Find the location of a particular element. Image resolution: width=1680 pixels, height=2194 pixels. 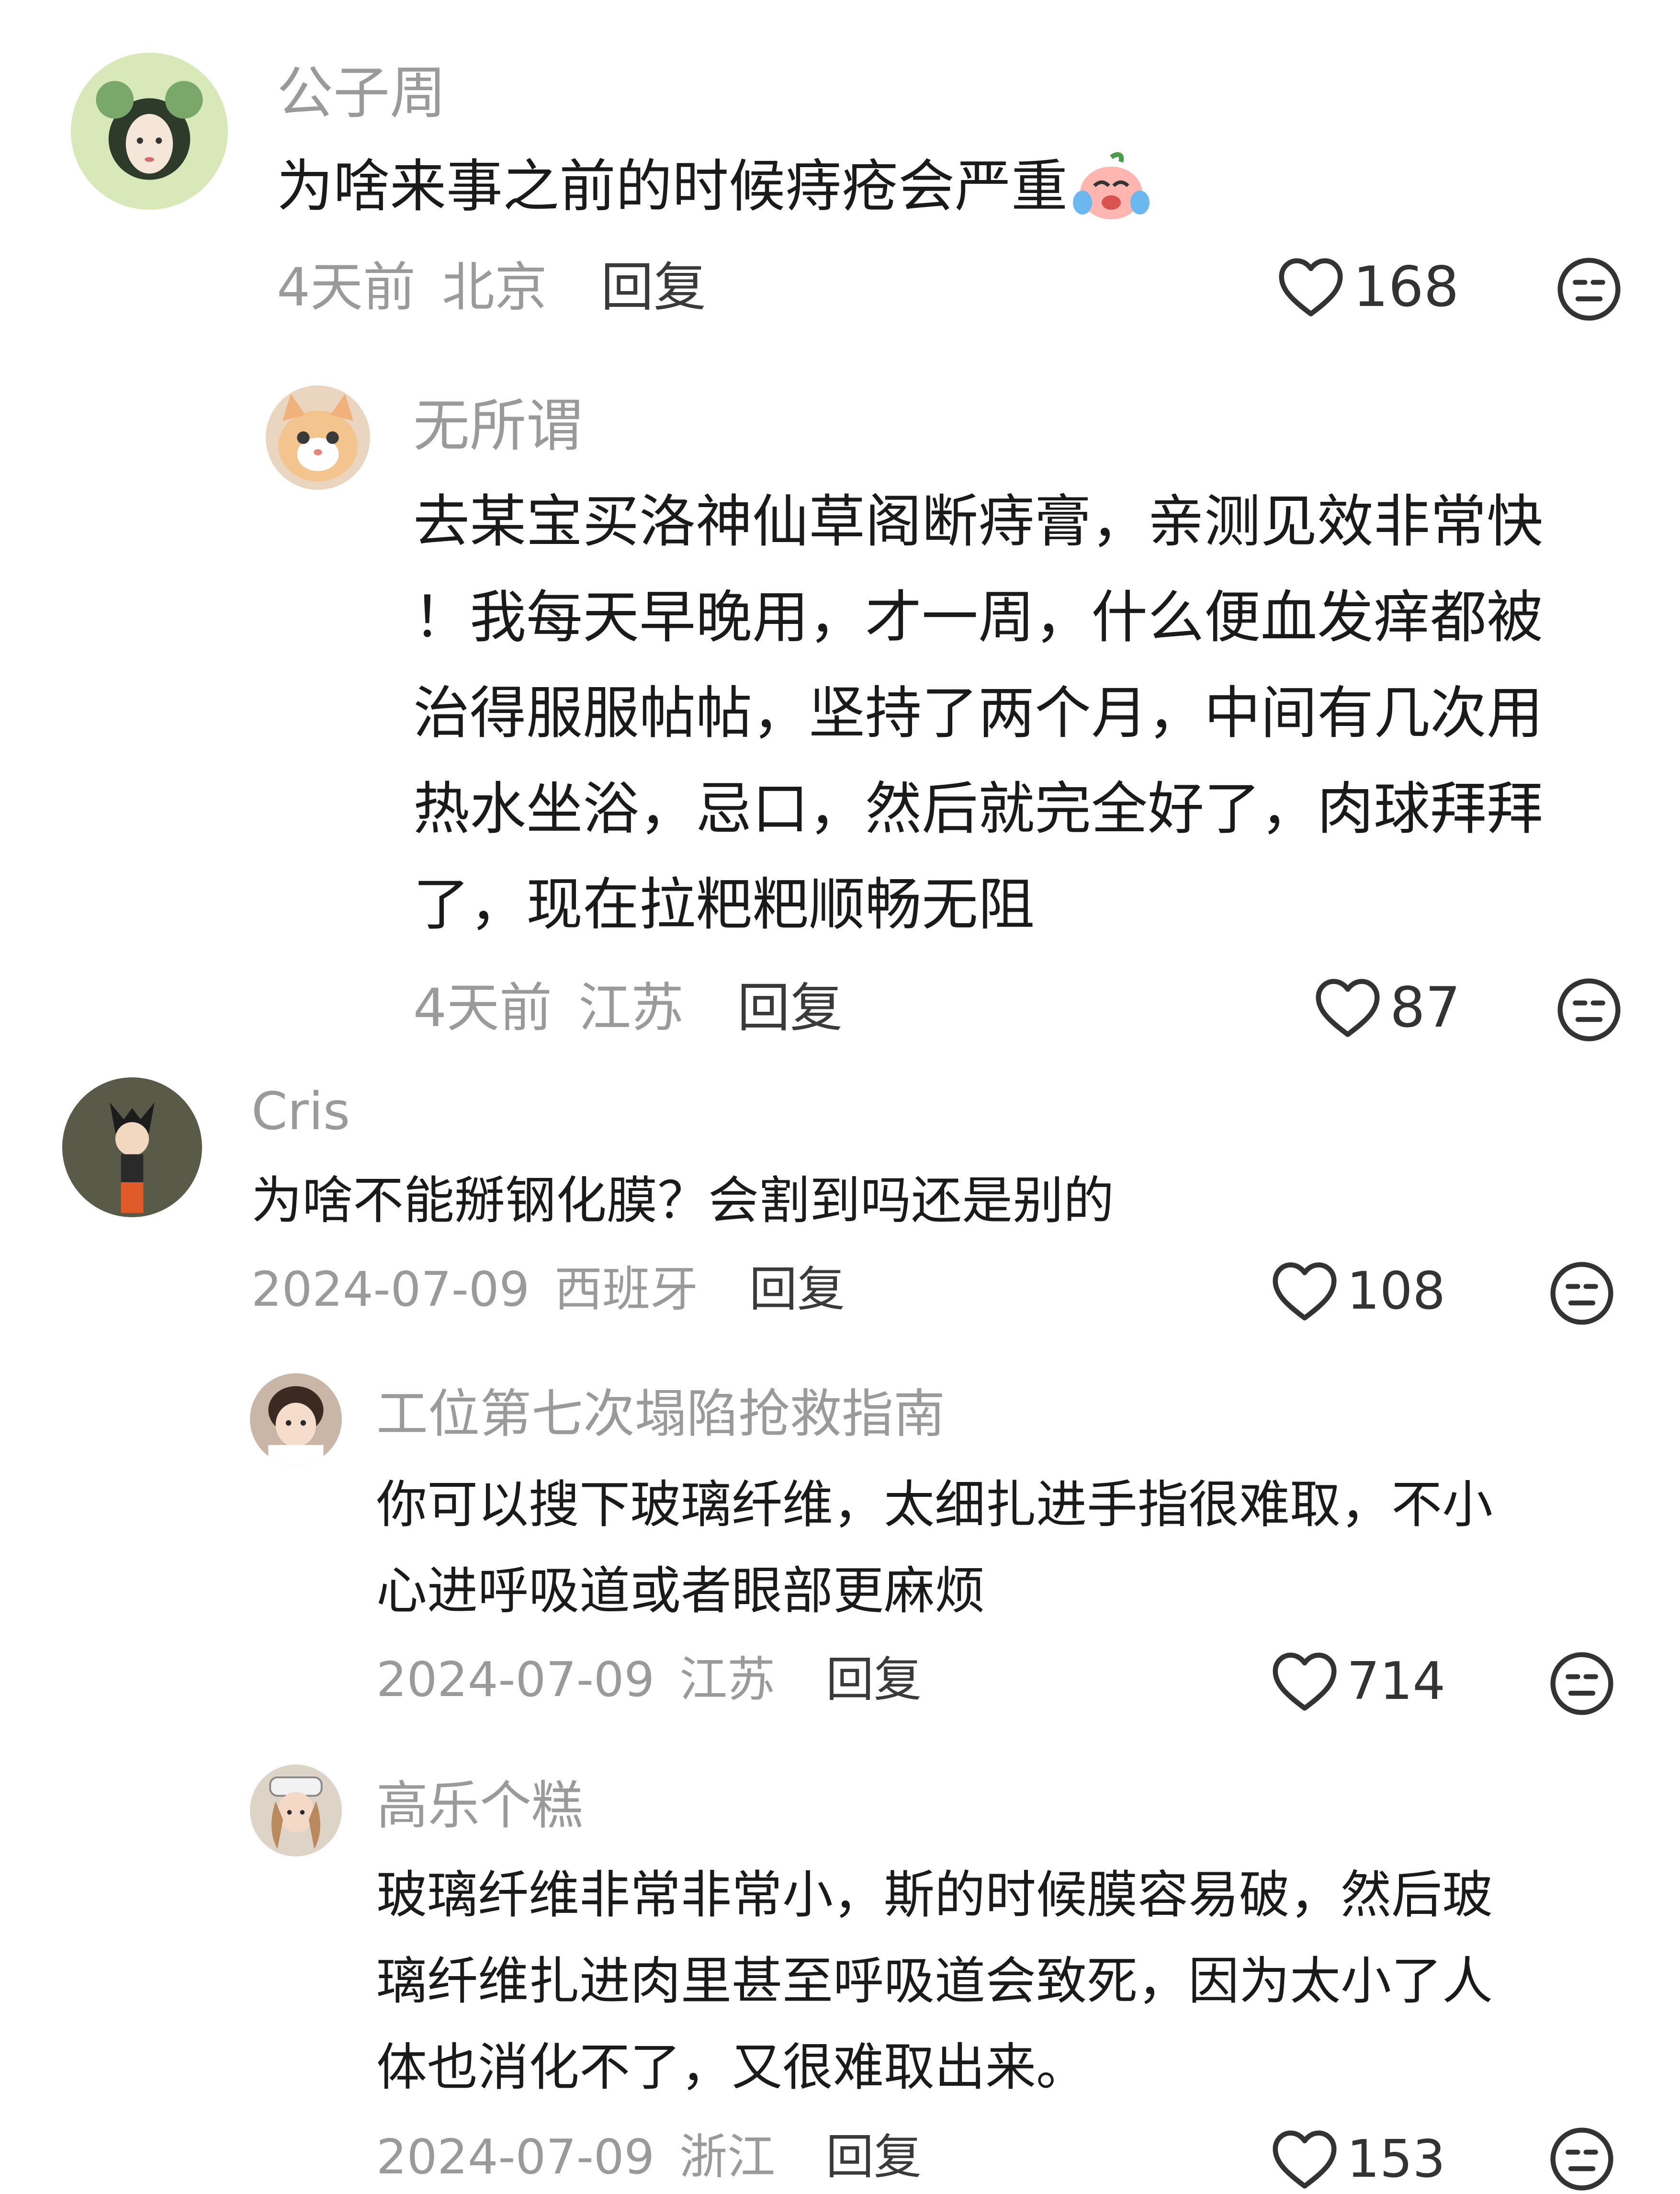

like-button: 714 is located at coordinates (1358, 1682).